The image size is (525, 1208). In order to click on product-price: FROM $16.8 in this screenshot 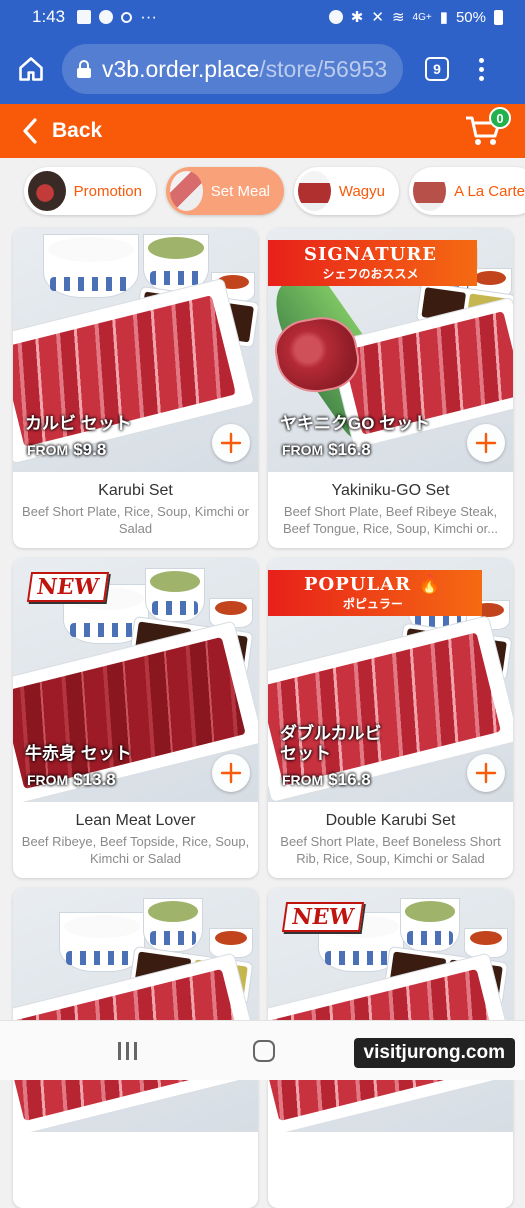, I will do `click(326, 450)`.